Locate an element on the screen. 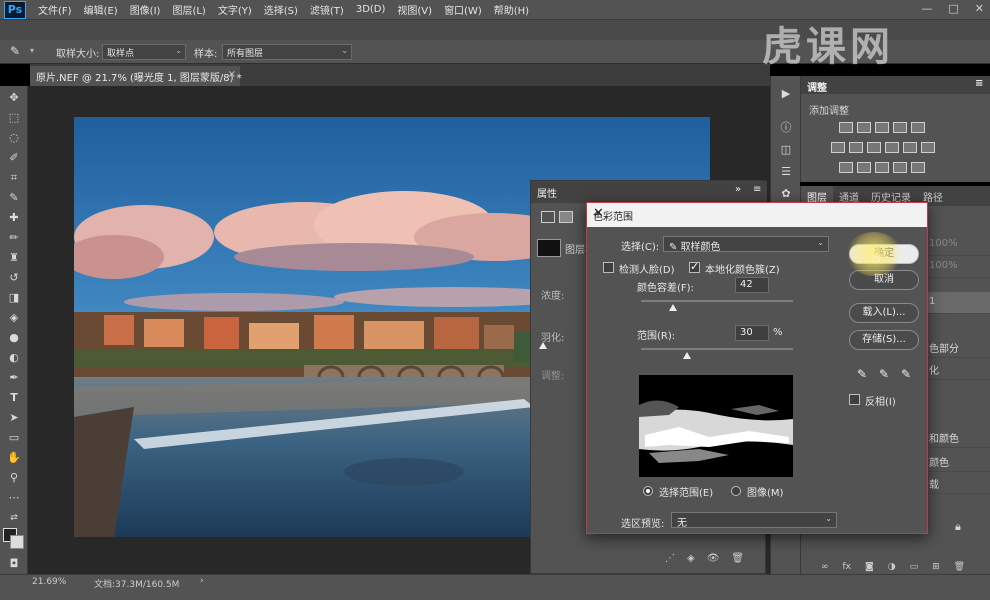  posterize-icon is located at coordinates (864, 167).